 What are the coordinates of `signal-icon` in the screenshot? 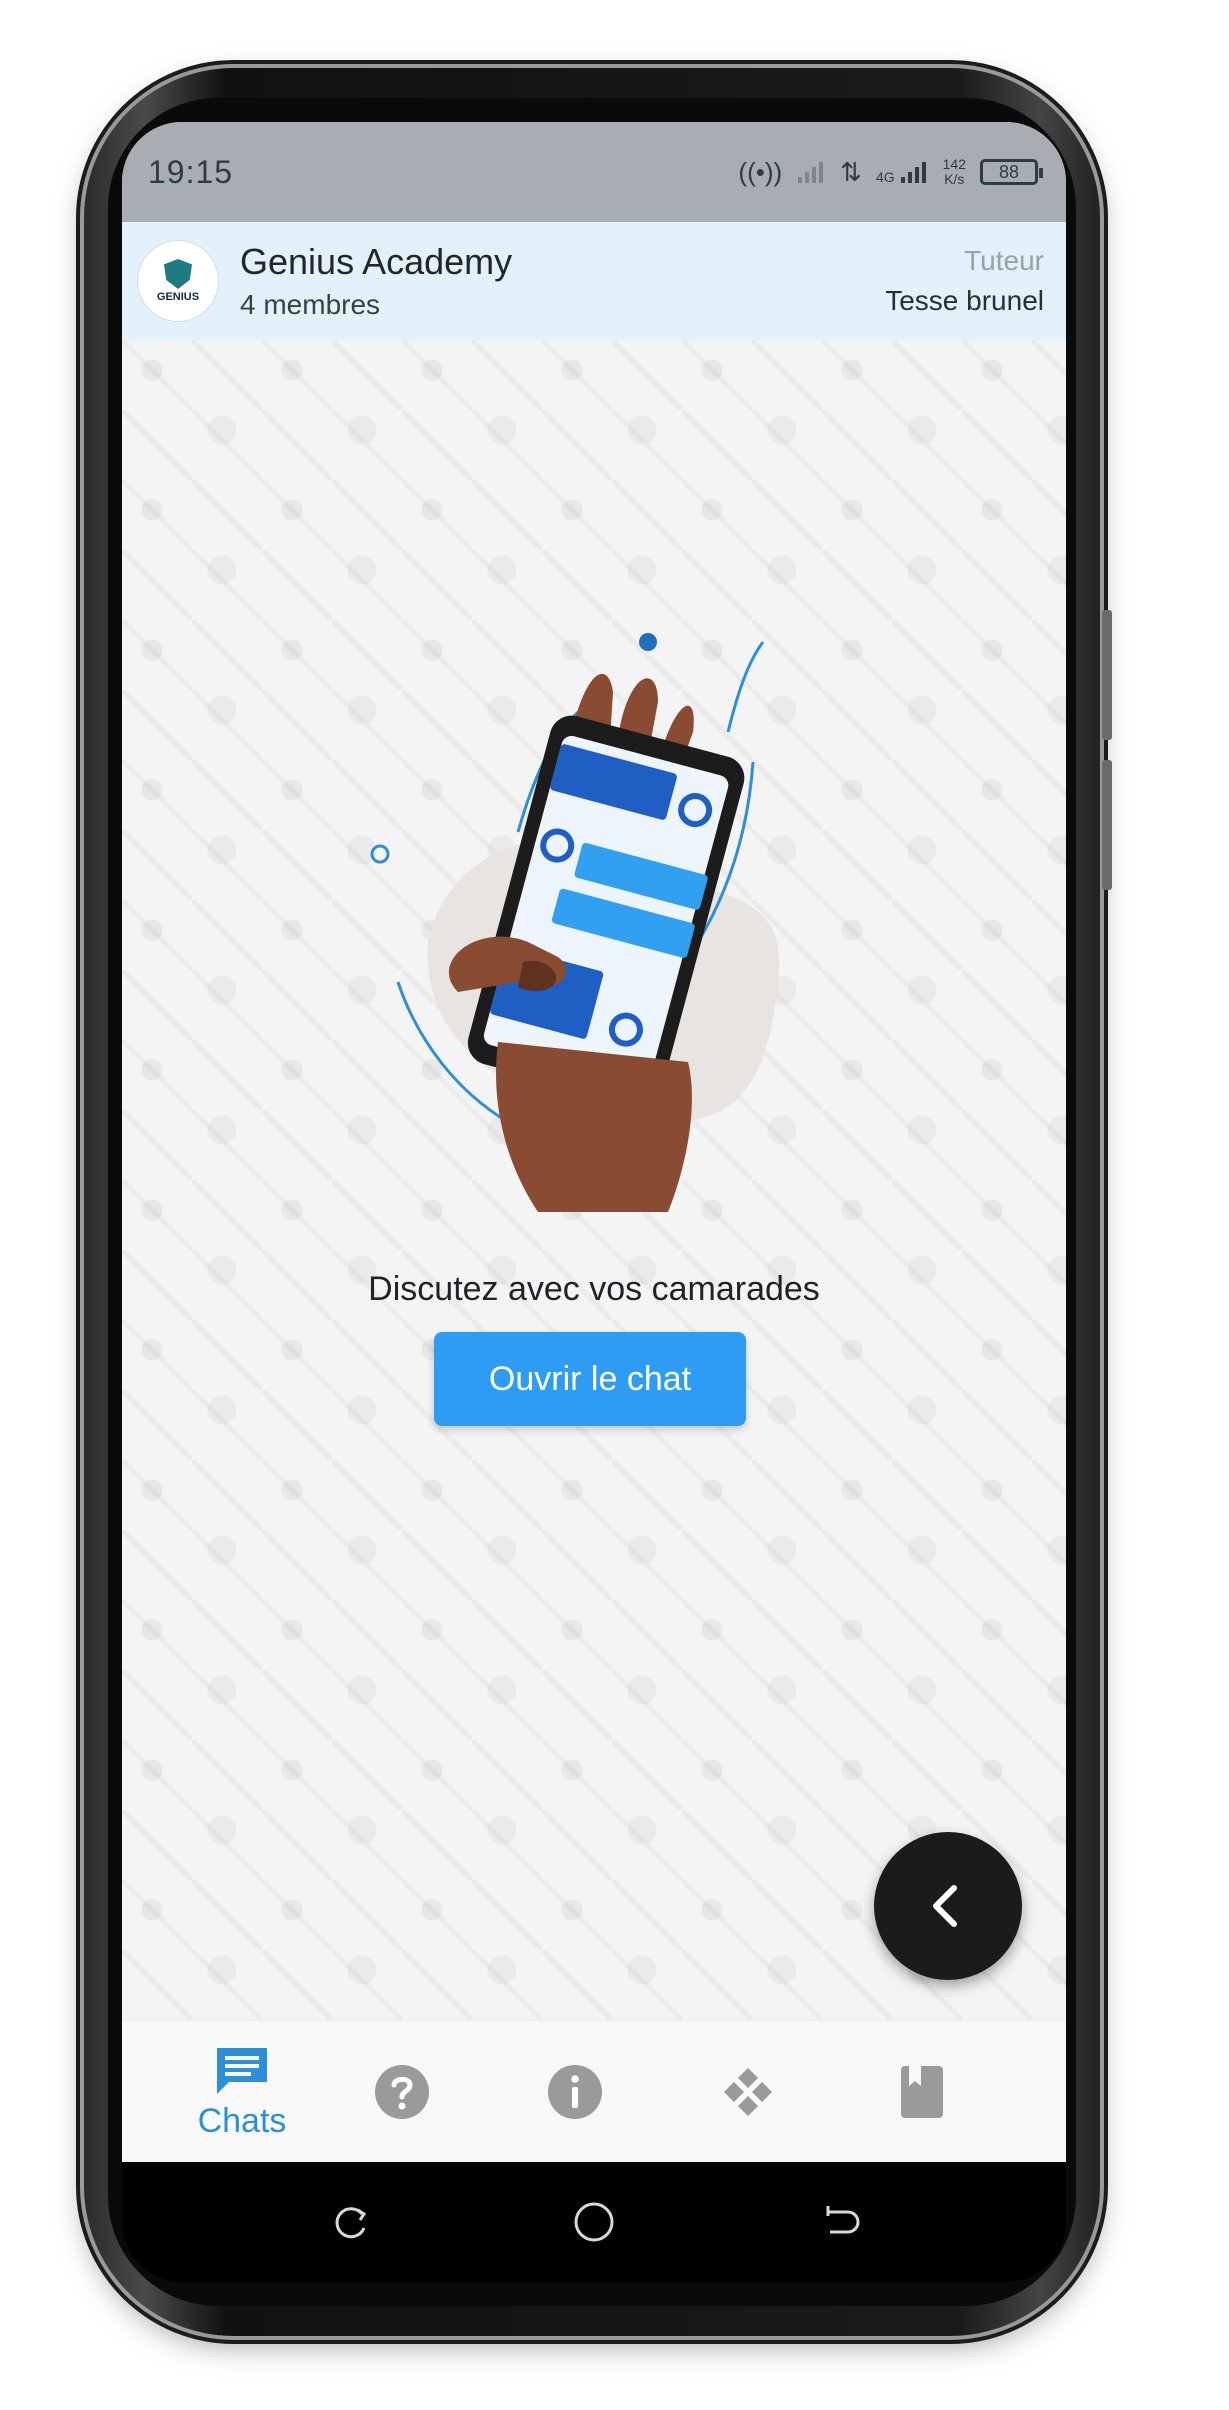 It's located at (811, 172).